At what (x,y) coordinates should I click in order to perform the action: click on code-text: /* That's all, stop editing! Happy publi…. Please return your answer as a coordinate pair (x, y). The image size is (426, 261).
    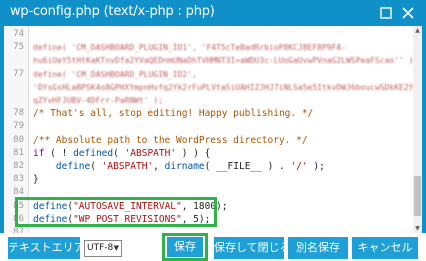
    Looking at the image, I should click on (173, 113).